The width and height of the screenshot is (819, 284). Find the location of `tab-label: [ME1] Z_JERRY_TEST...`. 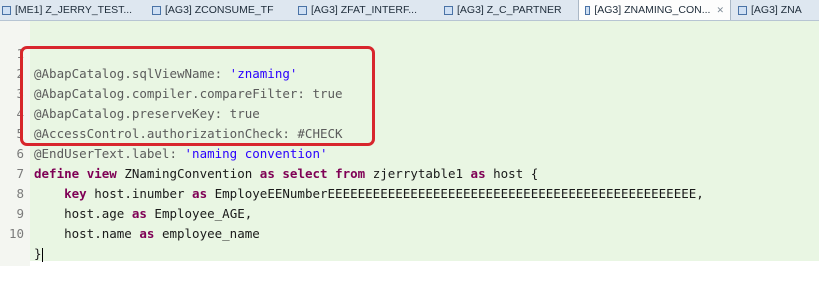

tab-label: [ME1] Z_JERRY_TEST... is located at coordinates (74, 10).